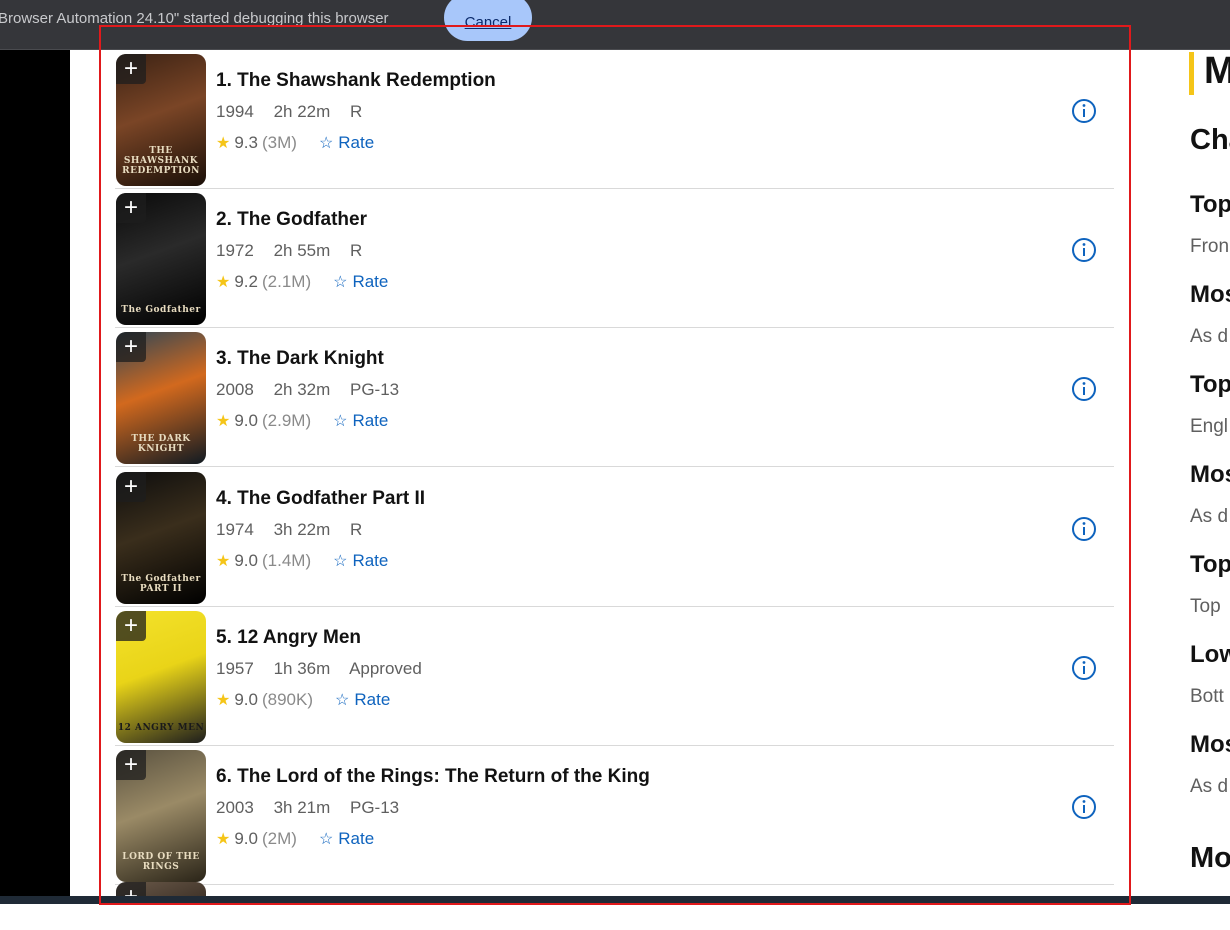 The height and width of the screenshot is (930, 1230). I want to click on movie-poster: THE SHAWSHANK REDEMPTION +, so click(161, 120).